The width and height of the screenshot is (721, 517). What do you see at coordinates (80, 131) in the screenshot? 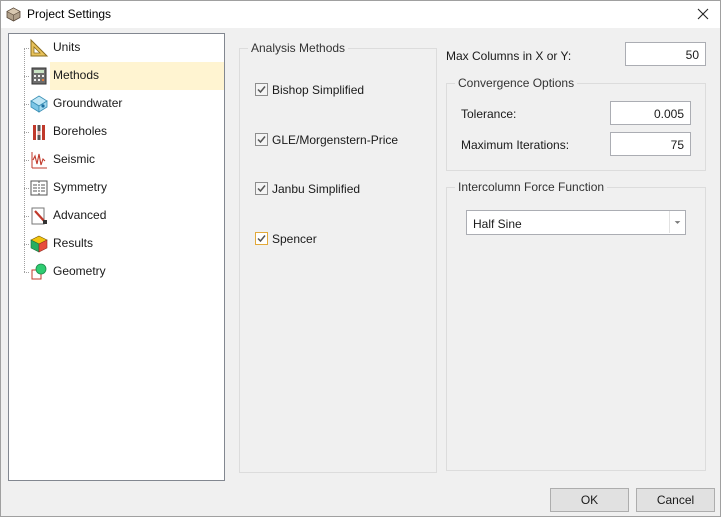
I see `tree-item-label: Boreholes` at bounding box center [80, 131].